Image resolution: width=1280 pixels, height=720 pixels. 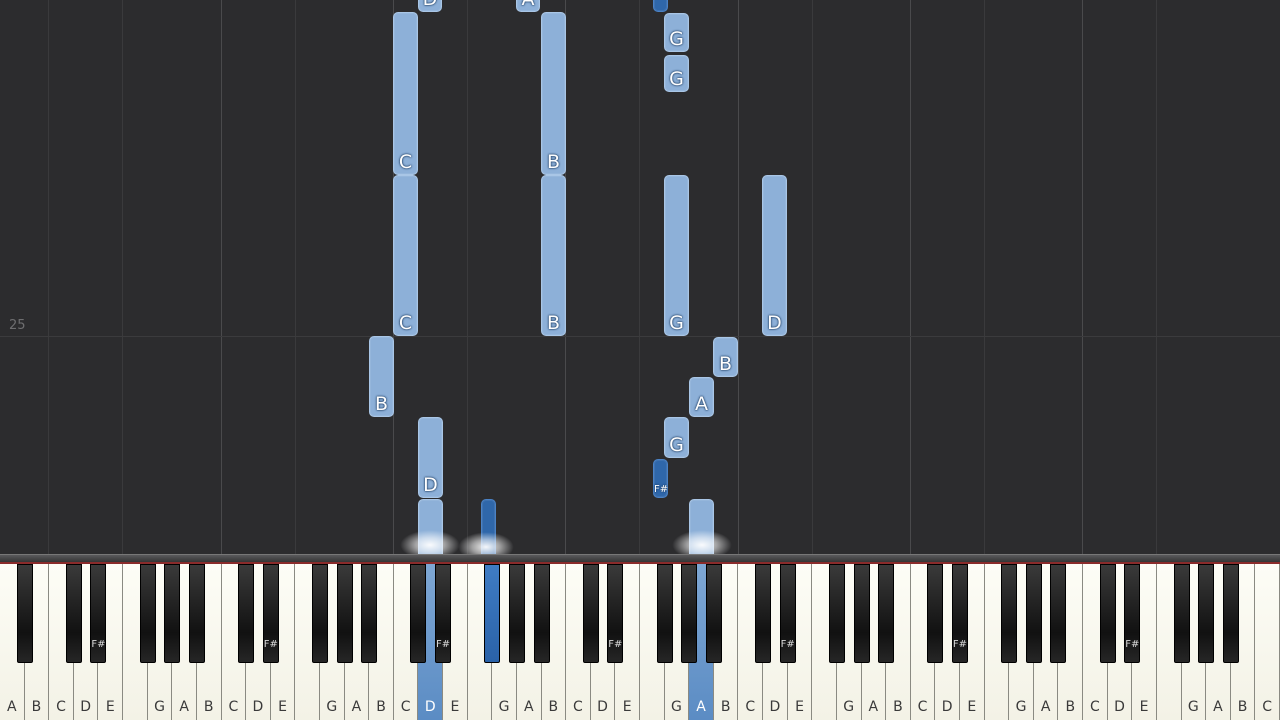 What do you see at coordinates (17, 325) in the screenshot?
I see `measure-number: 25` at bounding box center [17, 325].